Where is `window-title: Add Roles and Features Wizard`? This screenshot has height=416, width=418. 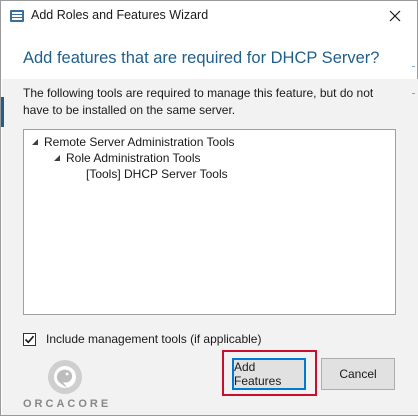
window-title: Add Roles and Features Wizard is located at coordinates (120, 15).